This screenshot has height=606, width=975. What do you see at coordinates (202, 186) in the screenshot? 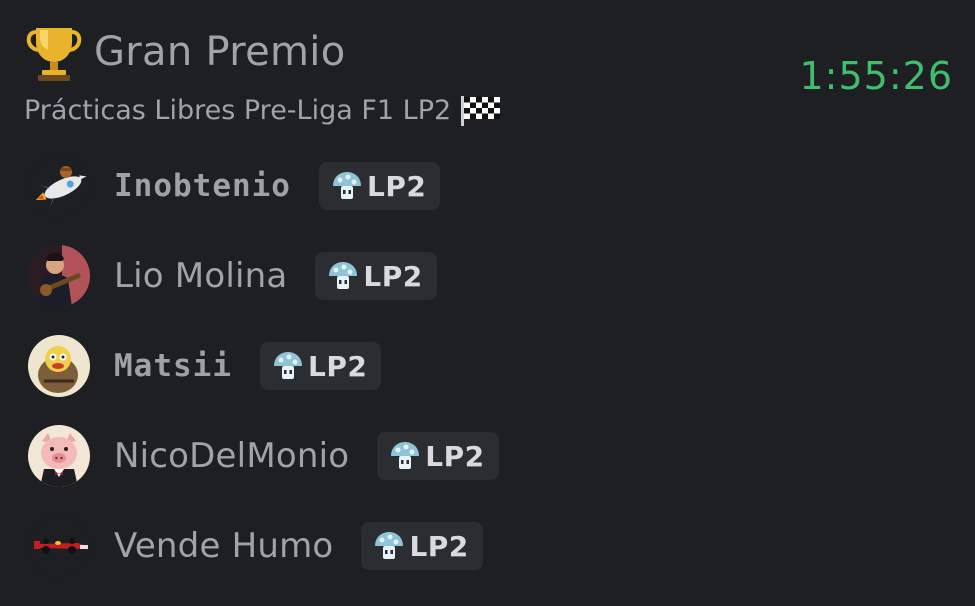
I see `member-name: Inobtenio` at bounding box center [202, 186].